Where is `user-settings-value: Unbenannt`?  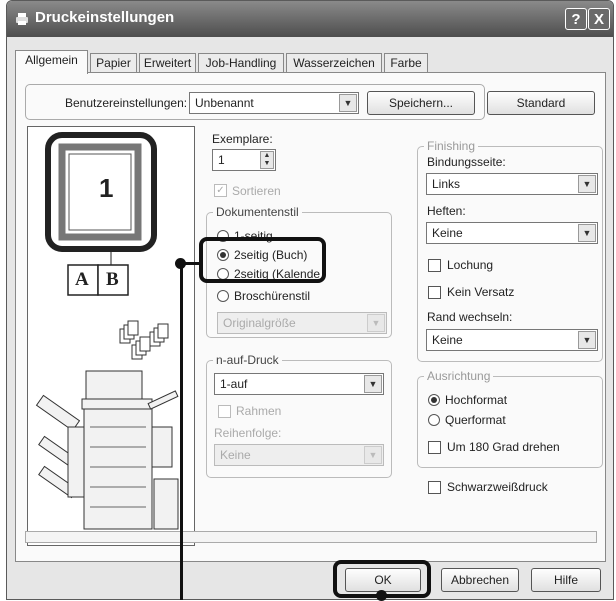 user-settings-value: Unbenannt is located at coordinates (224, 103).